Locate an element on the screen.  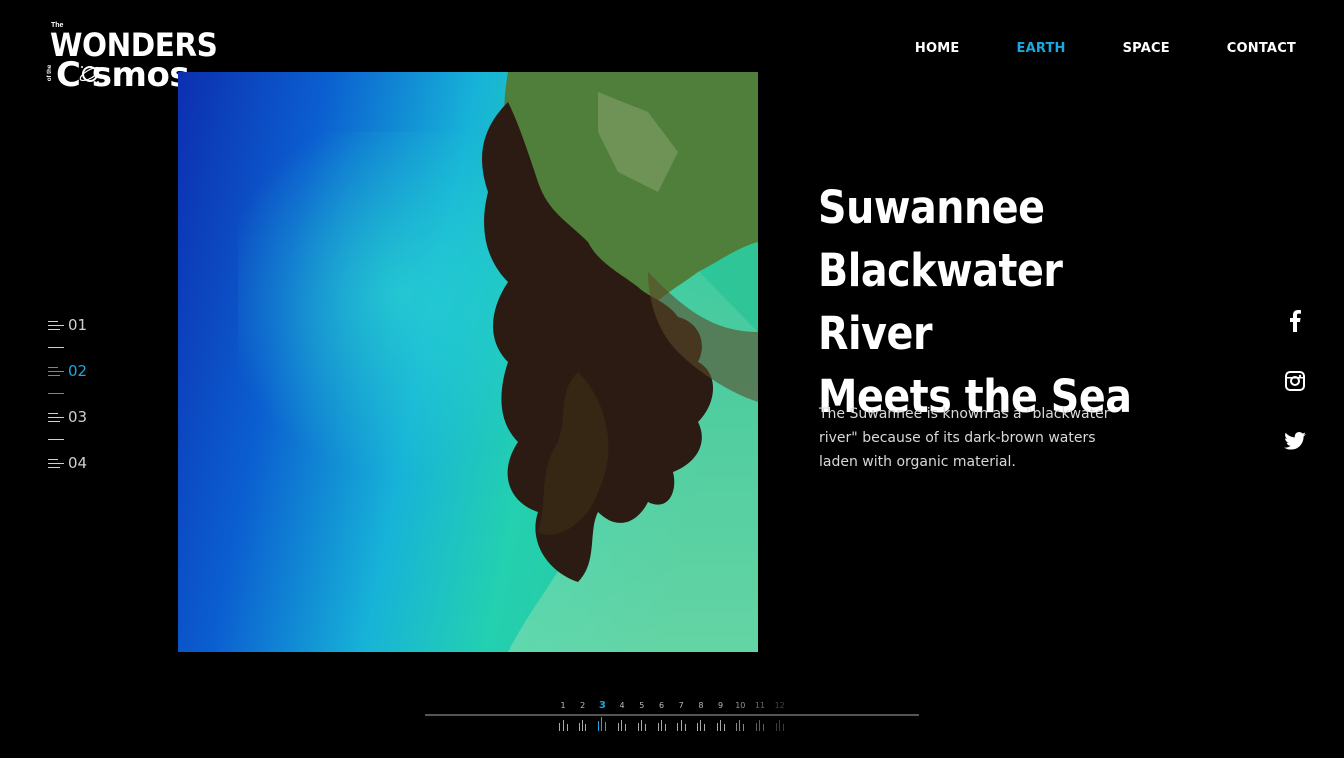
slide-item-03: 03 is located at coordinates (67, 417).